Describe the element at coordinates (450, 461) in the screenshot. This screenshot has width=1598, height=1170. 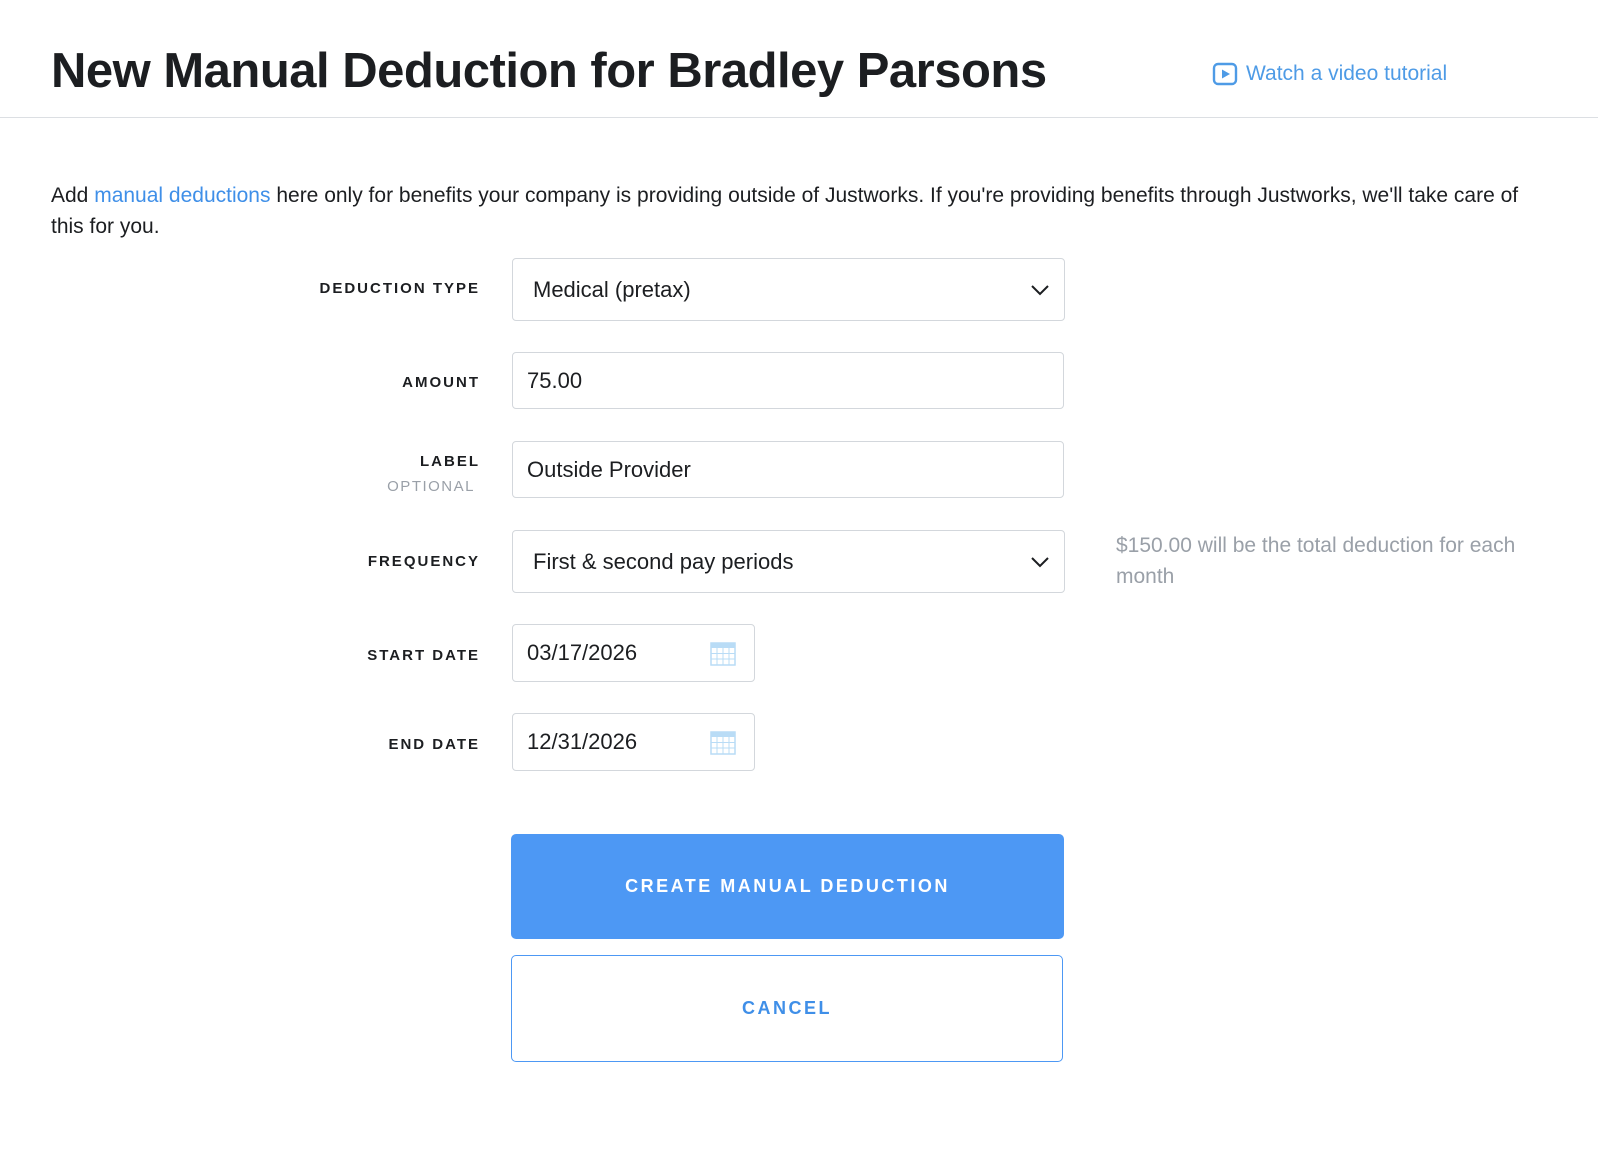
I see `label-field-label: LABEL` at that location.